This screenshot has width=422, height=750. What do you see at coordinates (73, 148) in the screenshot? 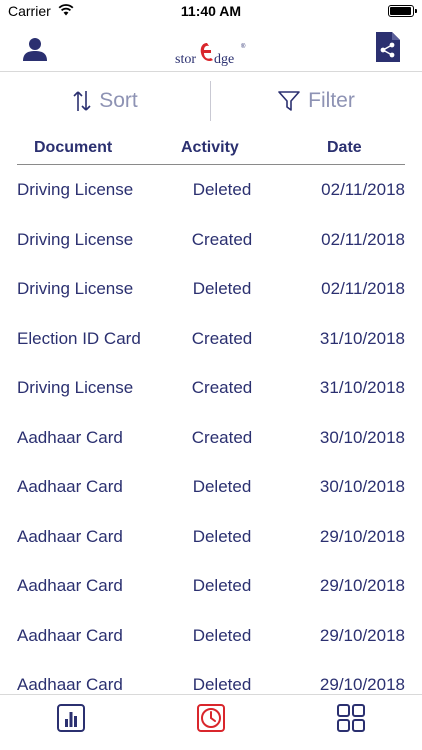
I see `column-header-document: Document` at bounding box center [73, 148].